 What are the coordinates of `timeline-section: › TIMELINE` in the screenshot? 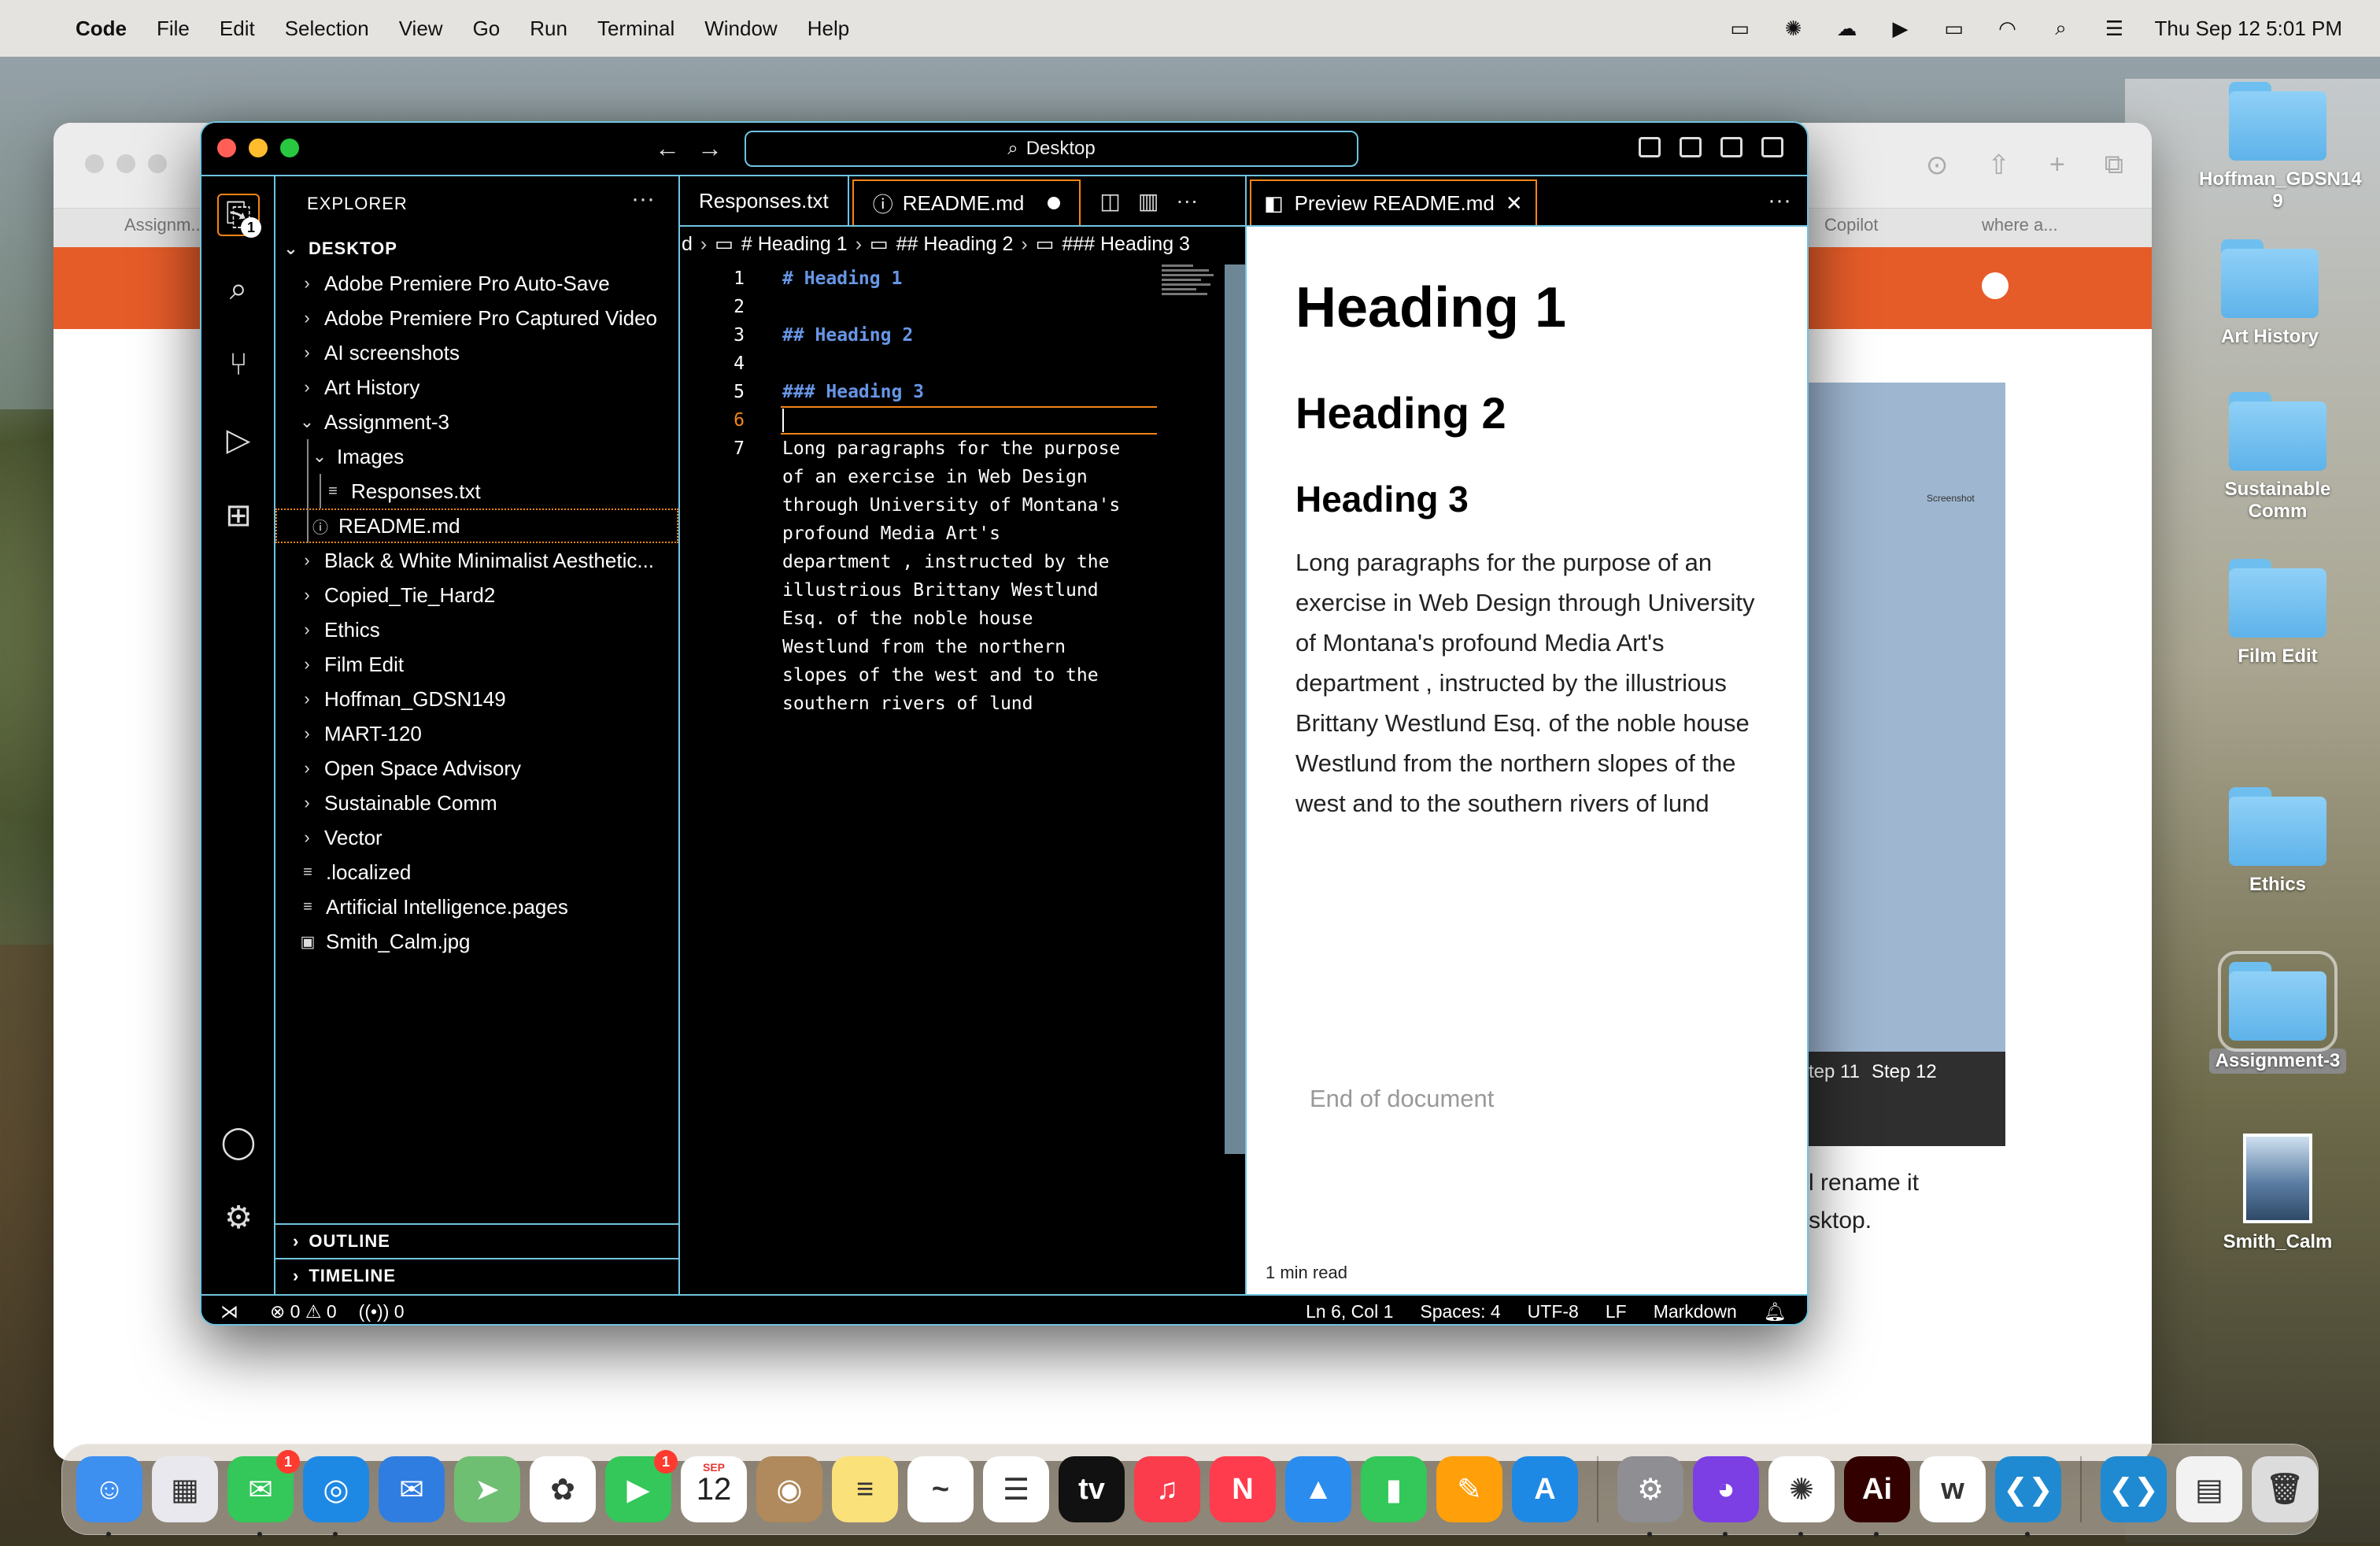 It's located at (476, 1276).